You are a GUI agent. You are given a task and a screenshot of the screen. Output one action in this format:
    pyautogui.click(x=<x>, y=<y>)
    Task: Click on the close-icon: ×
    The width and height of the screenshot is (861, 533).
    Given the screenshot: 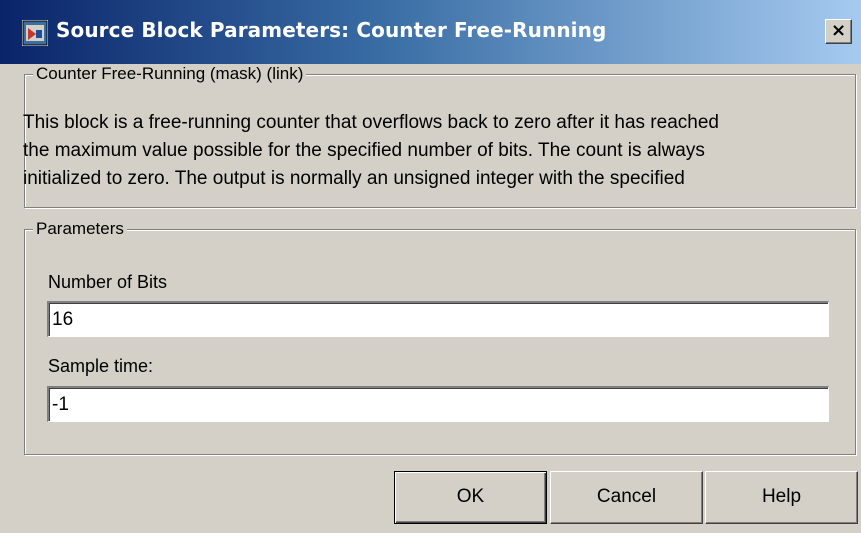 What is the action you would take?
    pyautogui.click(x=838, y=30)
    